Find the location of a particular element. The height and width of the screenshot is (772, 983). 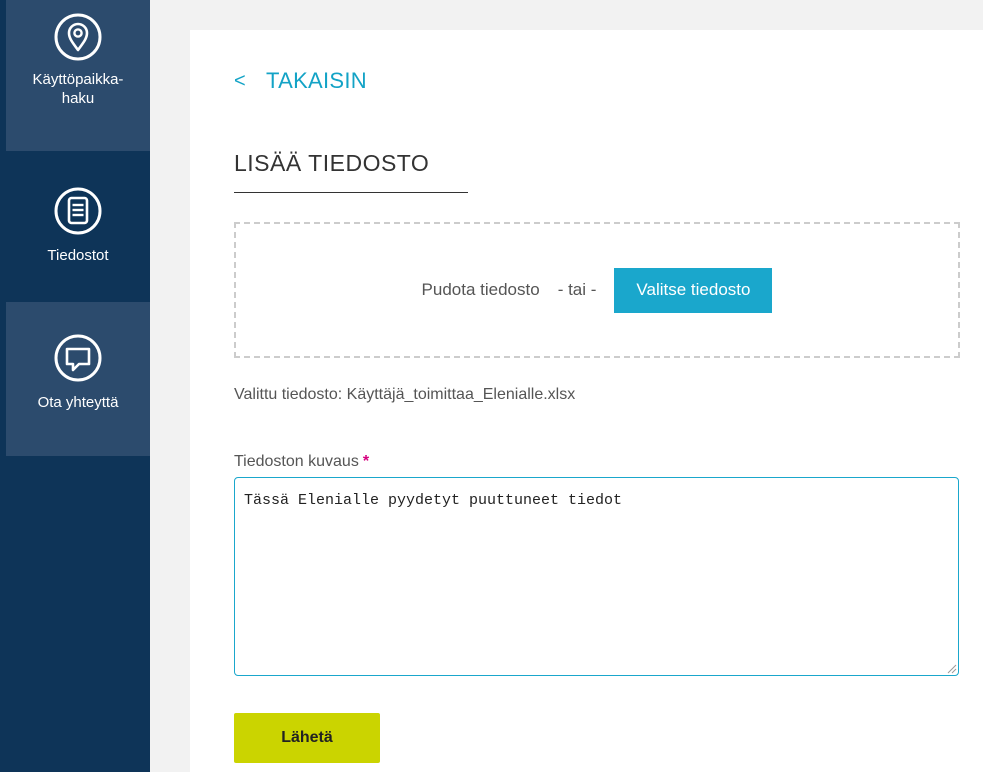

document-list-icon is located at coordinates (78, 211).